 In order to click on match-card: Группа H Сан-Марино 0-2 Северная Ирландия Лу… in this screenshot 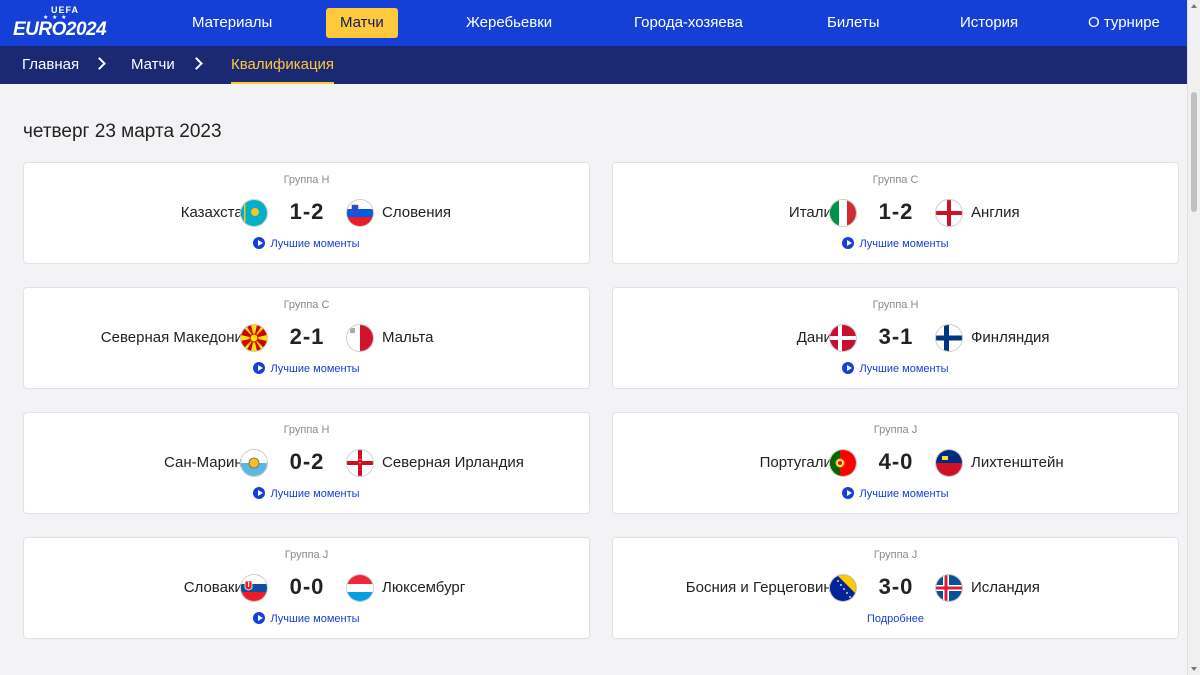, I will do `click(306, 463)`.